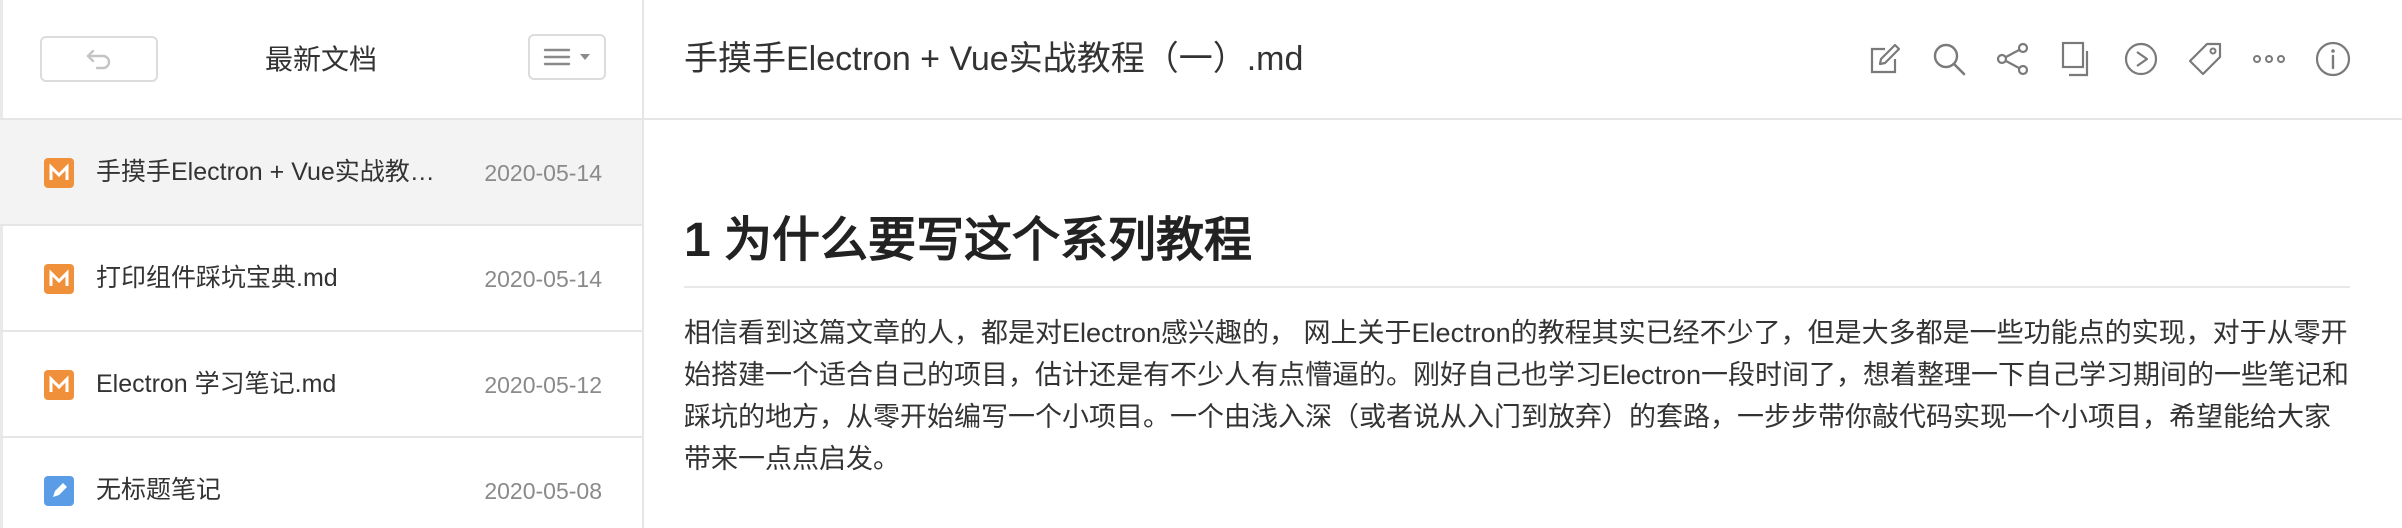  I want to click on document-date: 2020-05-08, so click(543, 491).